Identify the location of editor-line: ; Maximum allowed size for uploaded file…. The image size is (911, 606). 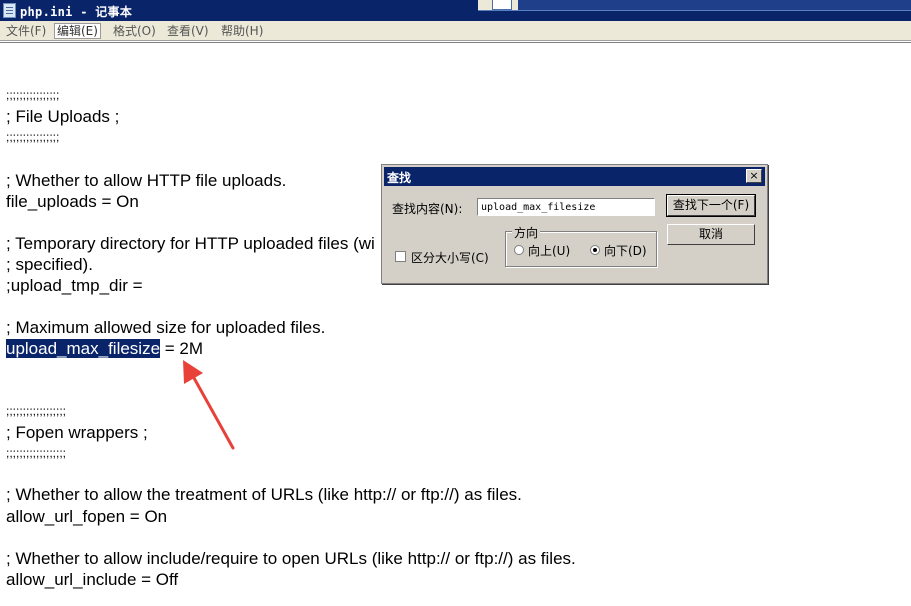
(166, 327).